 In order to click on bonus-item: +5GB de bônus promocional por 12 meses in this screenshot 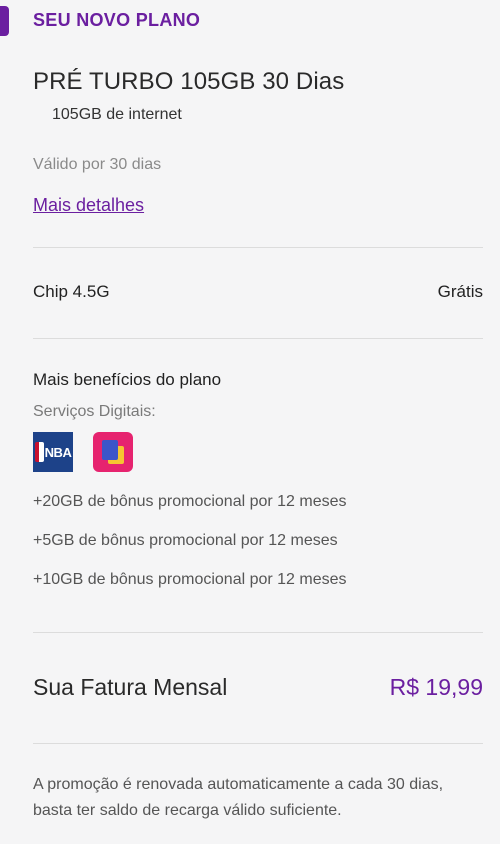, I will do `click(185, 540)`.